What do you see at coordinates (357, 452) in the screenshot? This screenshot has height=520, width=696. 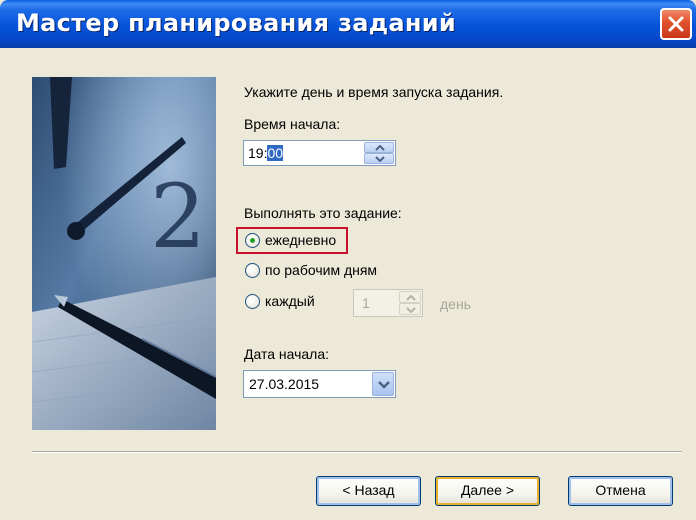 I see `footer-divider-highlight` at bounding box center [357, 452].